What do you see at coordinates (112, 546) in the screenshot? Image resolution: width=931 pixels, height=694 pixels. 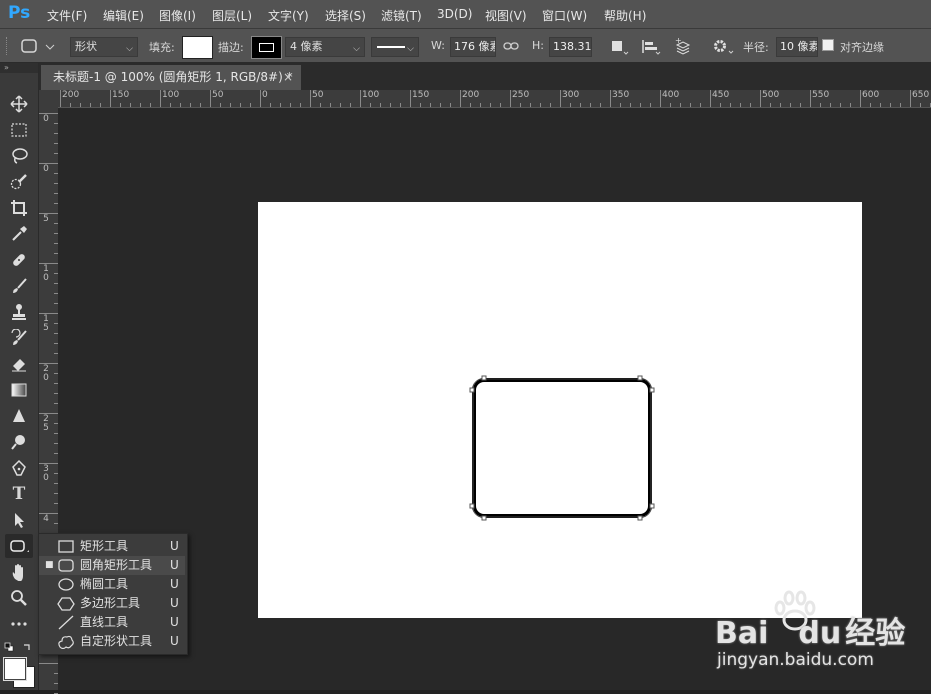 I see `flyout-item-rectangle: 矩形工具 U` at bounding box center [112, 546].